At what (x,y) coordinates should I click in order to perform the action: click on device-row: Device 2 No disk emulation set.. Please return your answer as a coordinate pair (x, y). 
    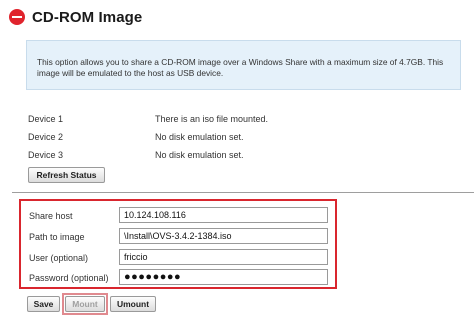
    Looking at the image, I should click on (238, 141).